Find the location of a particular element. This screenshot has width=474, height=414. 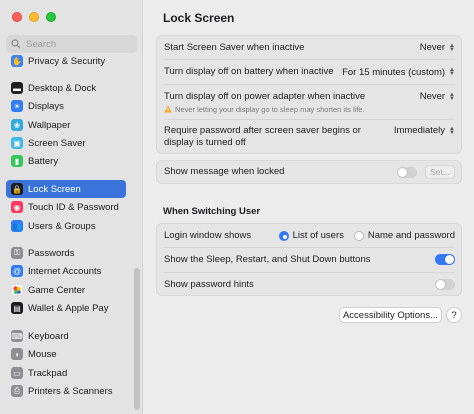

zoom-window-button is located at coordinates (51, 17).